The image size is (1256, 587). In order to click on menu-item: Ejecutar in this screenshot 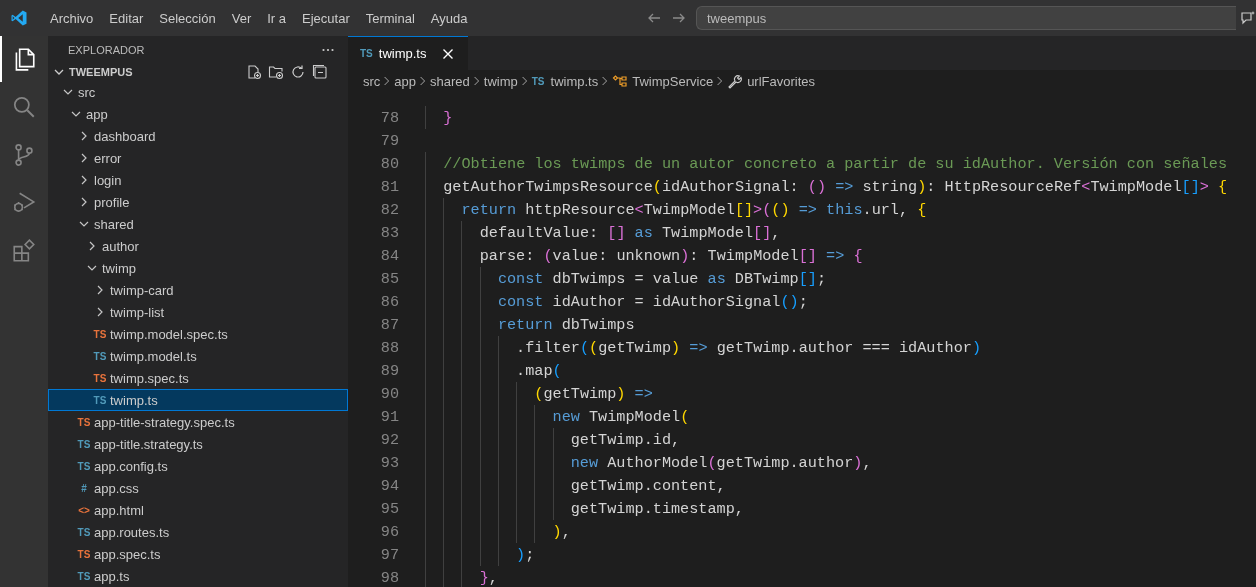, I will do `click(326, 18)`.